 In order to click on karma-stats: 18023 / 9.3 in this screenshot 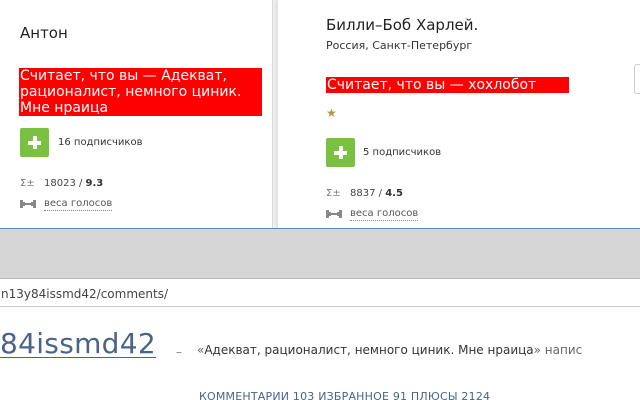, I will do `click(73, 183)`.